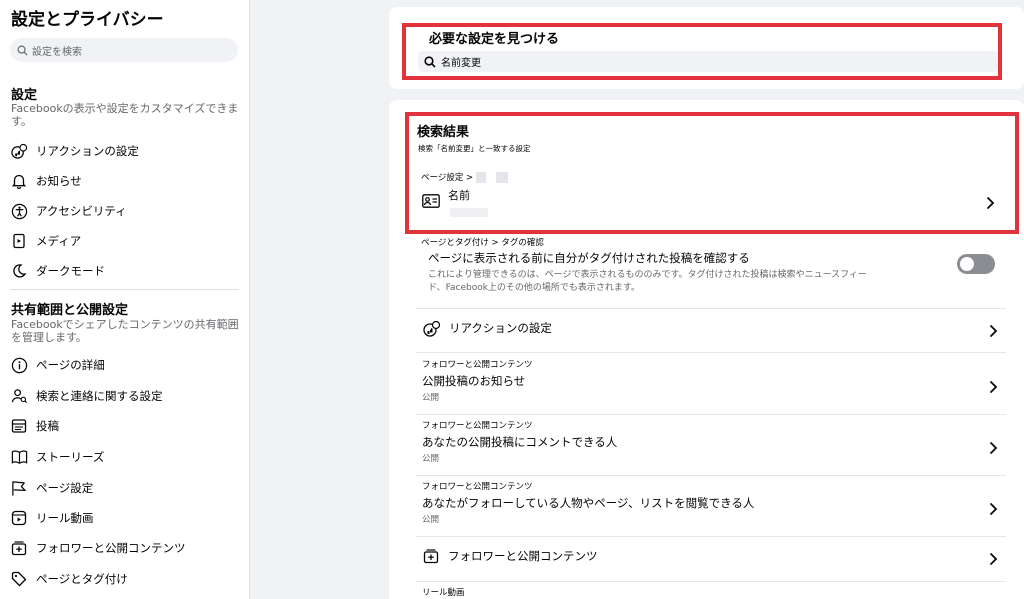 This screenshot has height=599, width=1024. I want to click on sidebar-item-media: メディア, so click(125, 241).